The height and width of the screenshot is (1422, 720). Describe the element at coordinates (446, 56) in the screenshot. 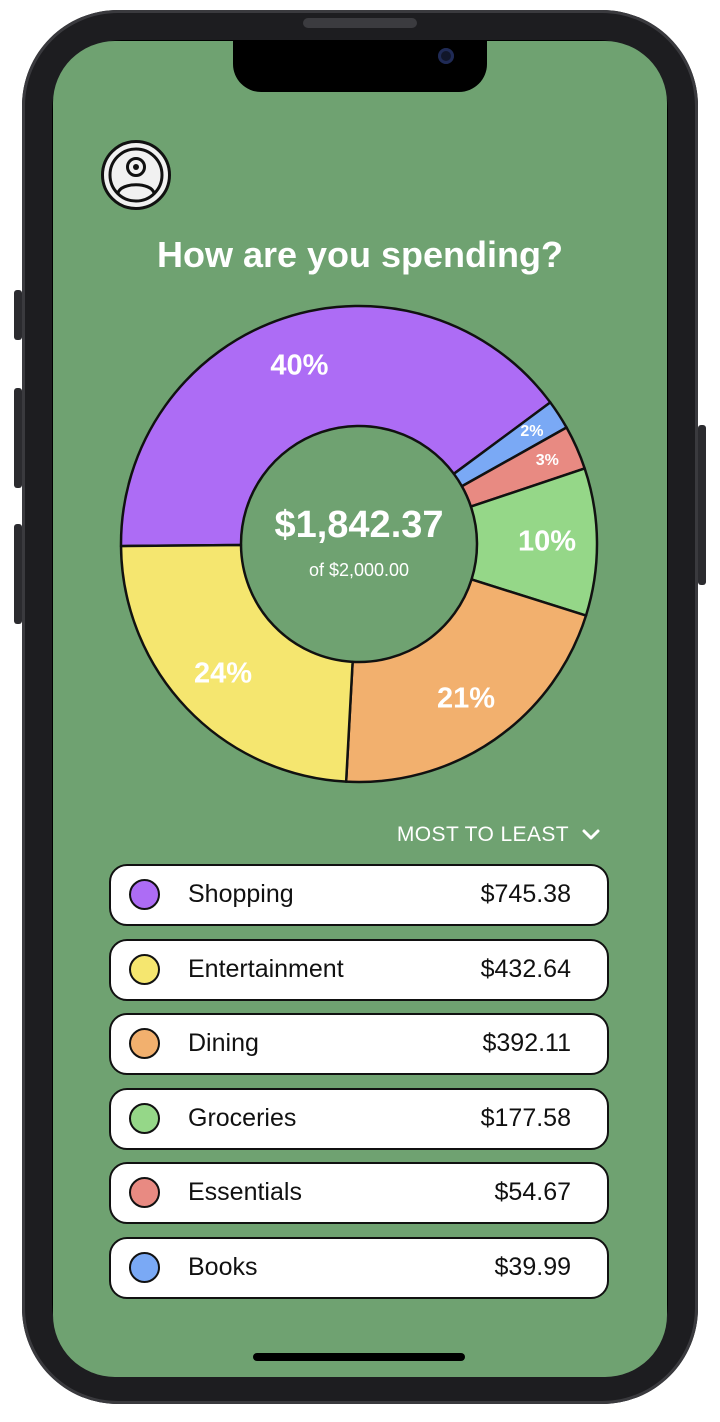

I see `front-camera` at that location.